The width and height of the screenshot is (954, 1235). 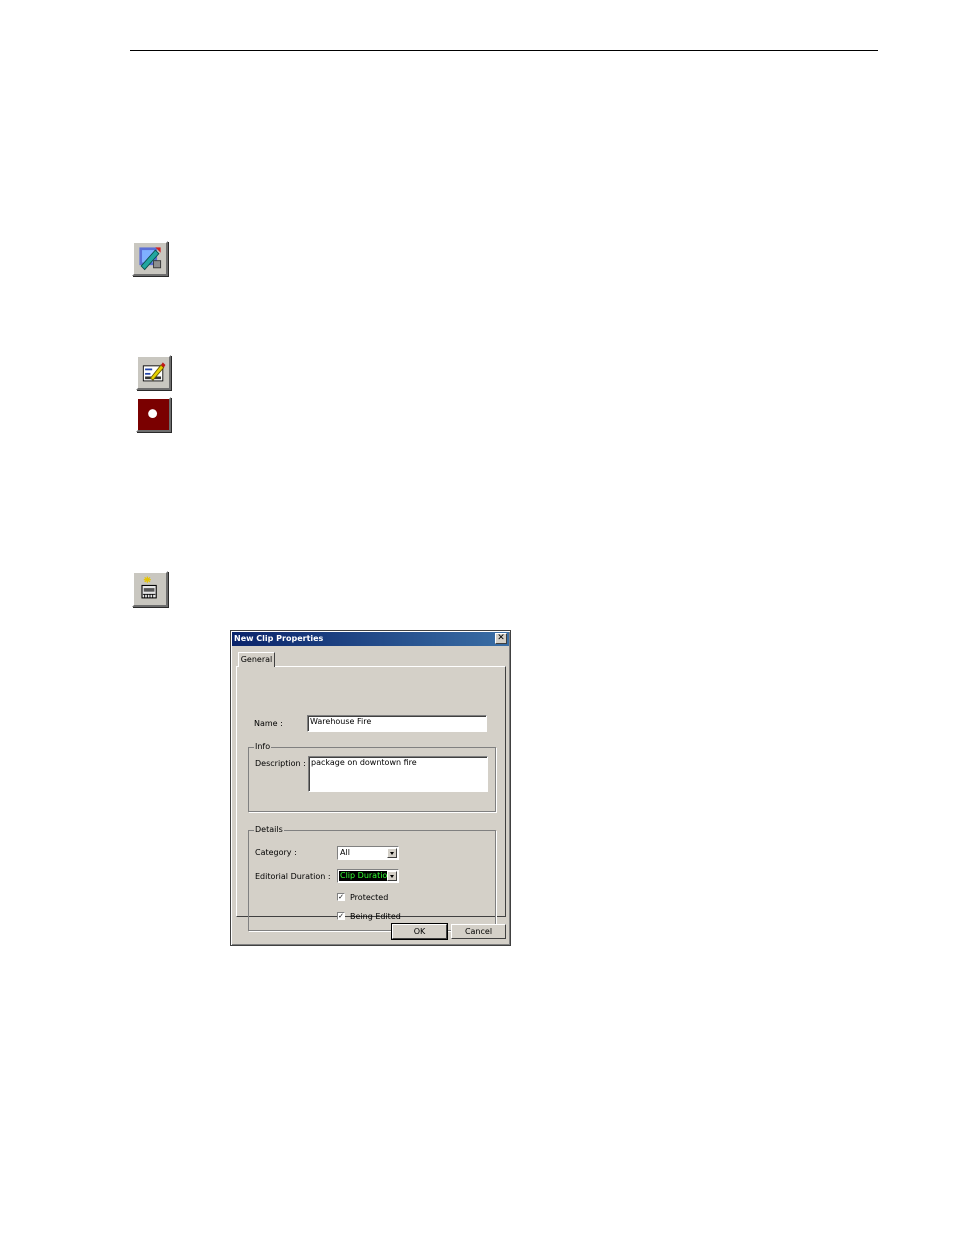 I want to click on info-group-label: Info, so click(x=263, y=747).